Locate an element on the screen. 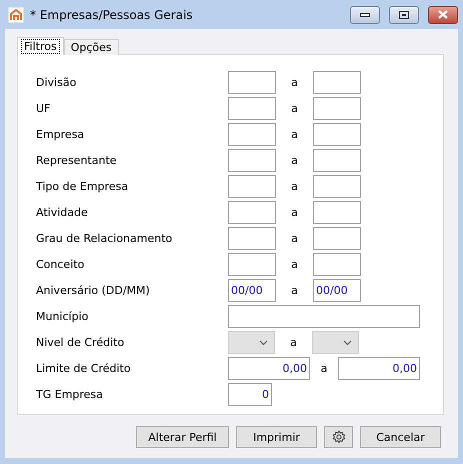 Image resolution: width=463 pixels, height=464 pixels. close-button is located at coordinates (443, 15).